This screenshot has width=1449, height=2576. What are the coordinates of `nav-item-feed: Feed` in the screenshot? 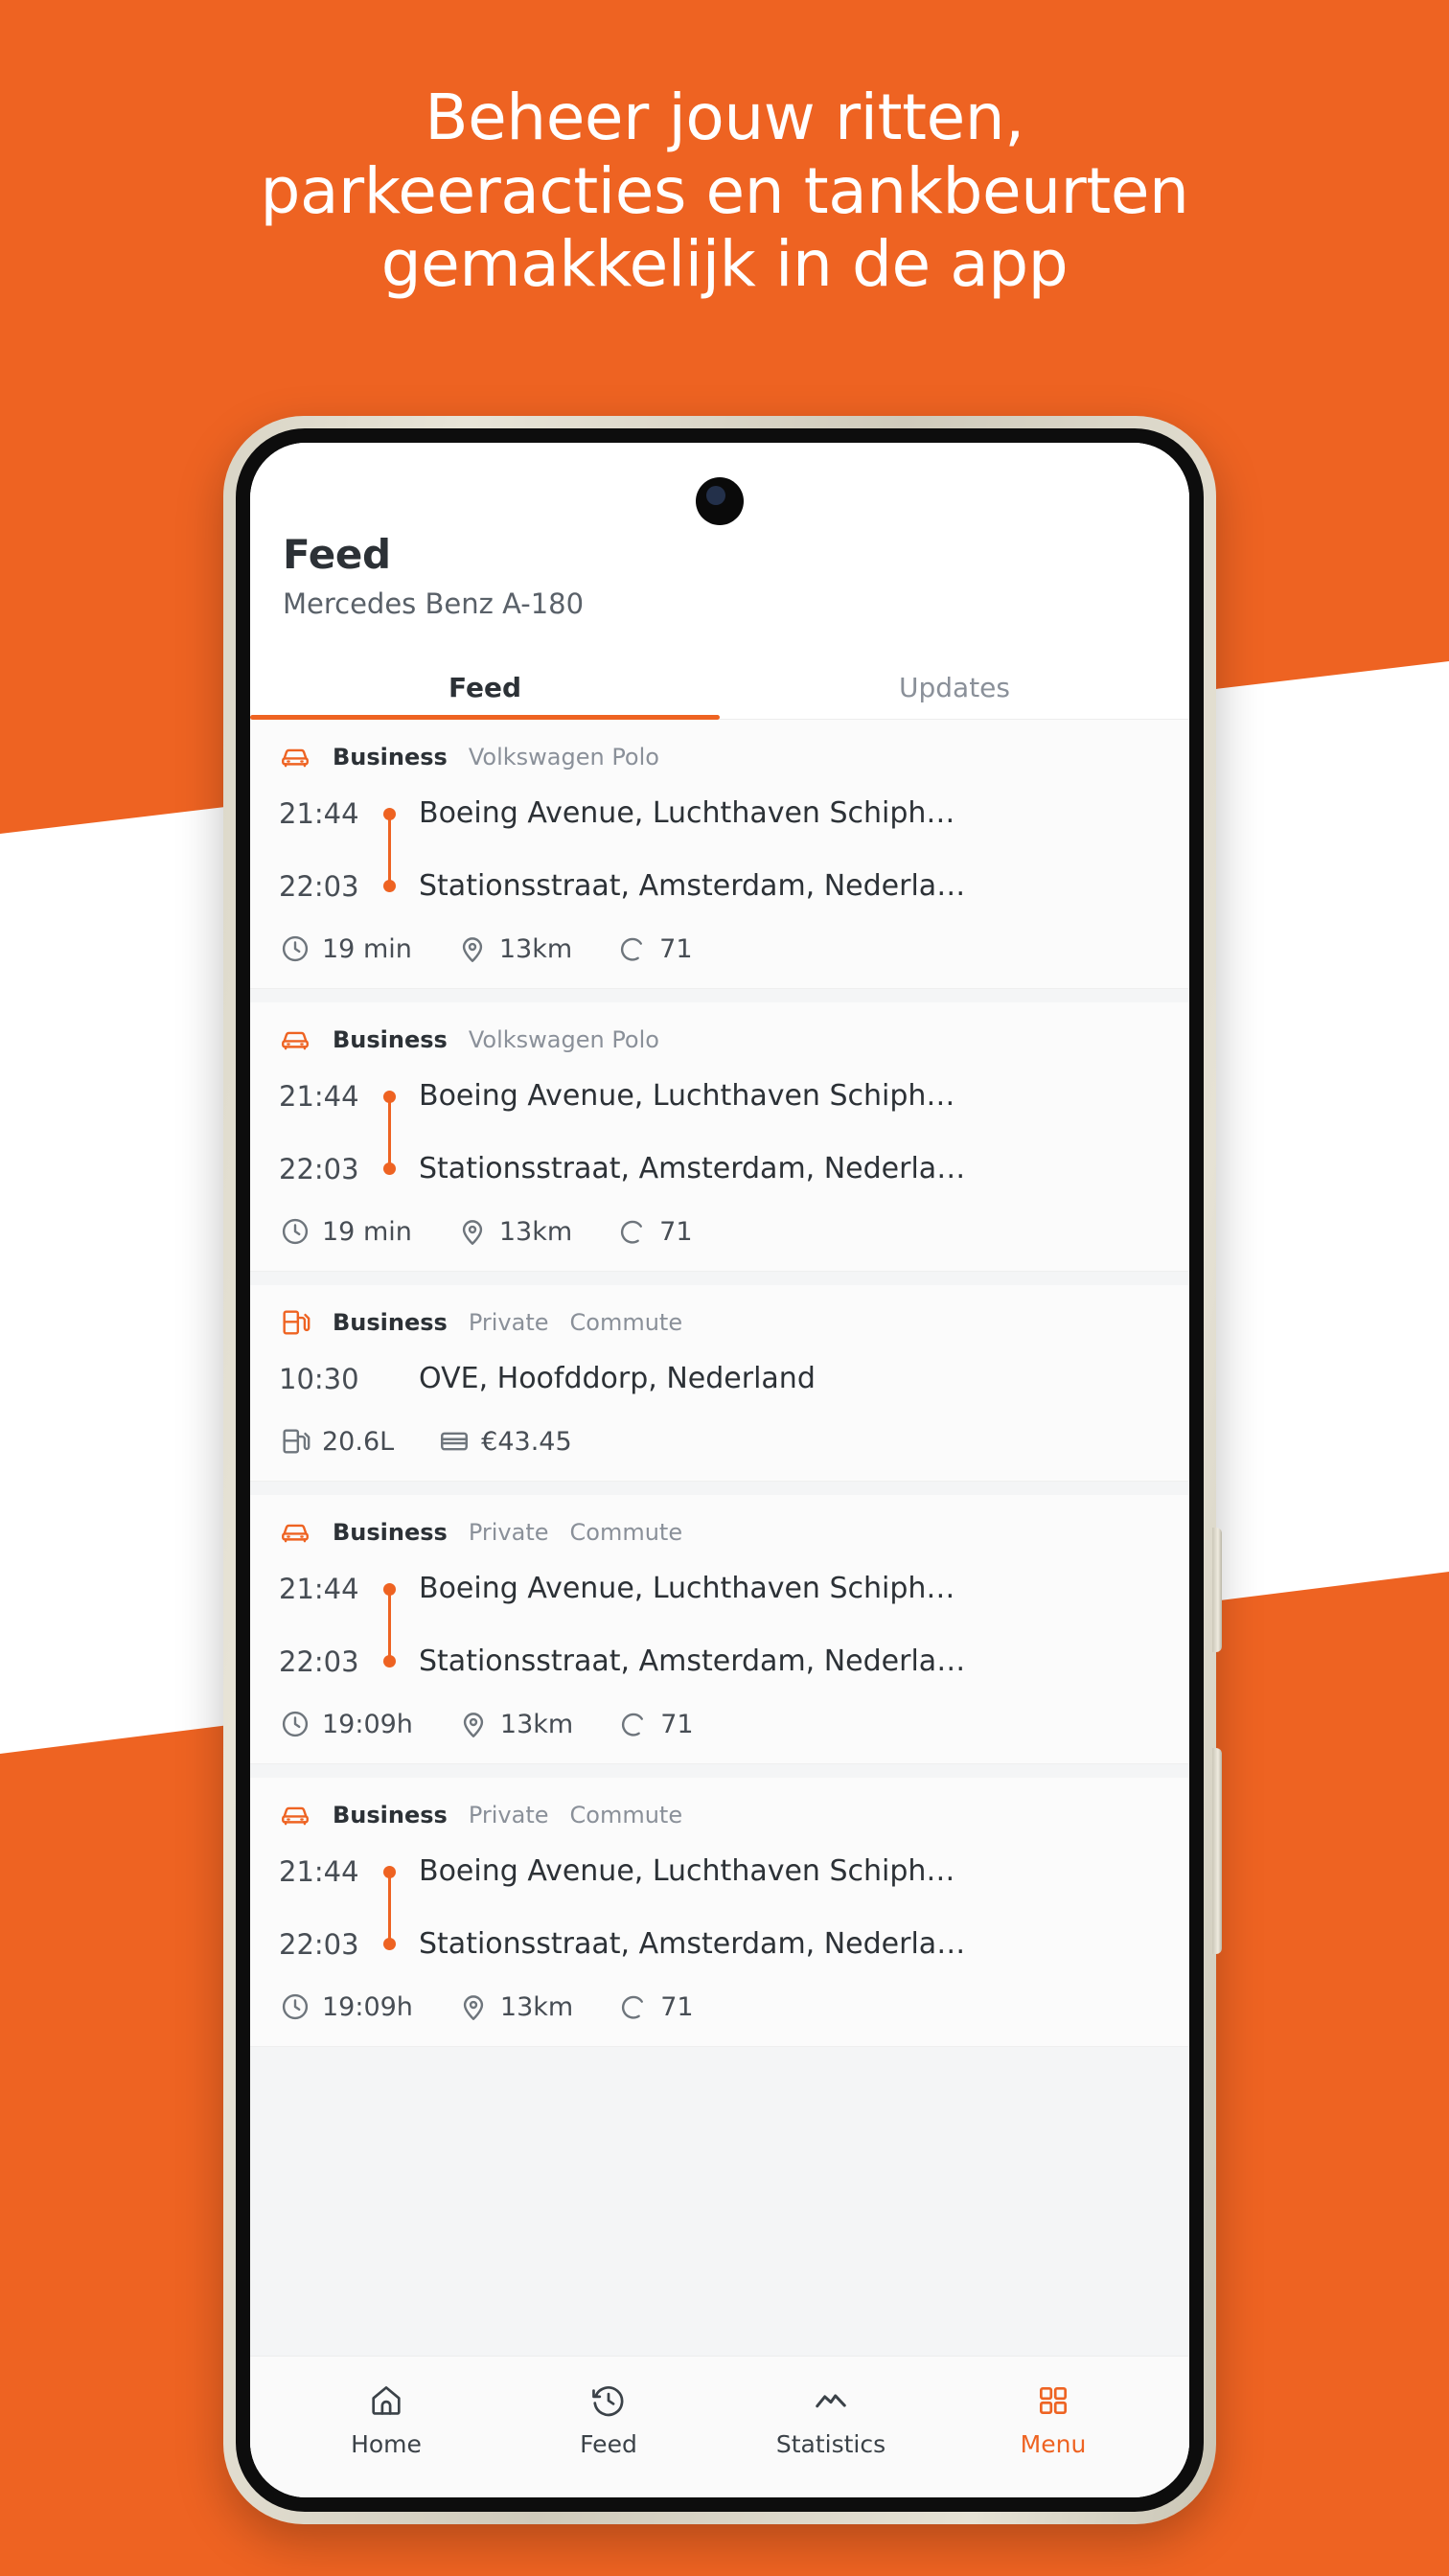 It's located at (608, 2420).